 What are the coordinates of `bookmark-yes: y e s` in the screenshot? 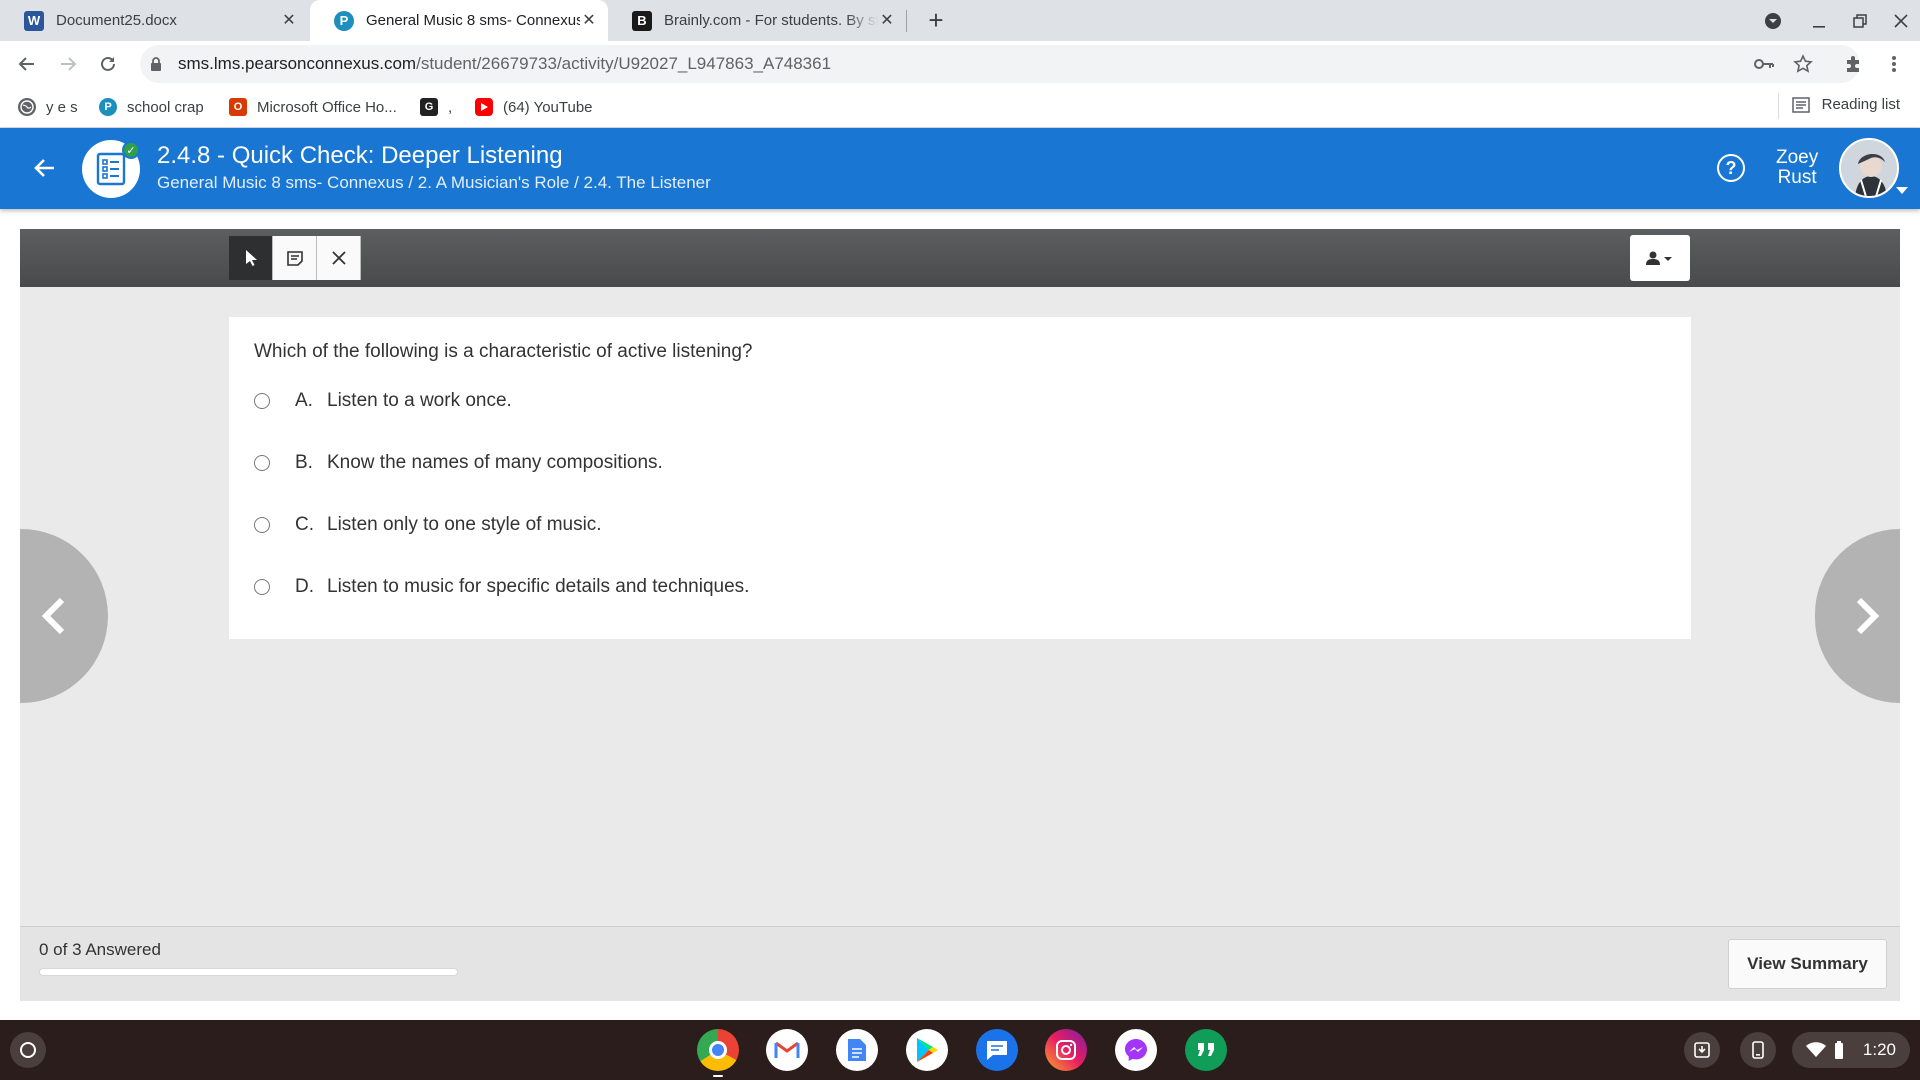 It's located at (48, 107).